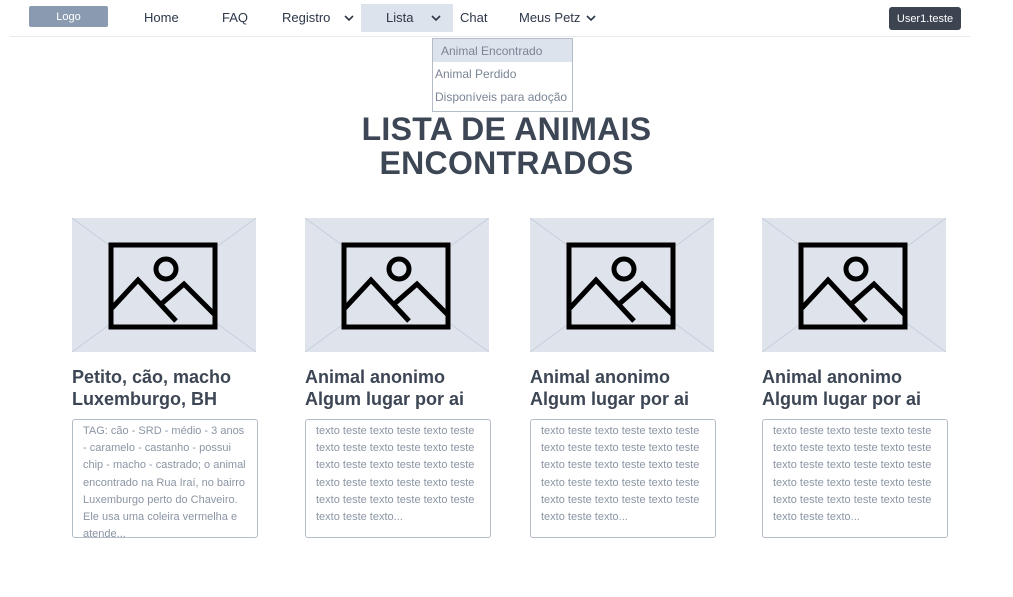  I want to click on nav-home: Home, so click(161, 17).